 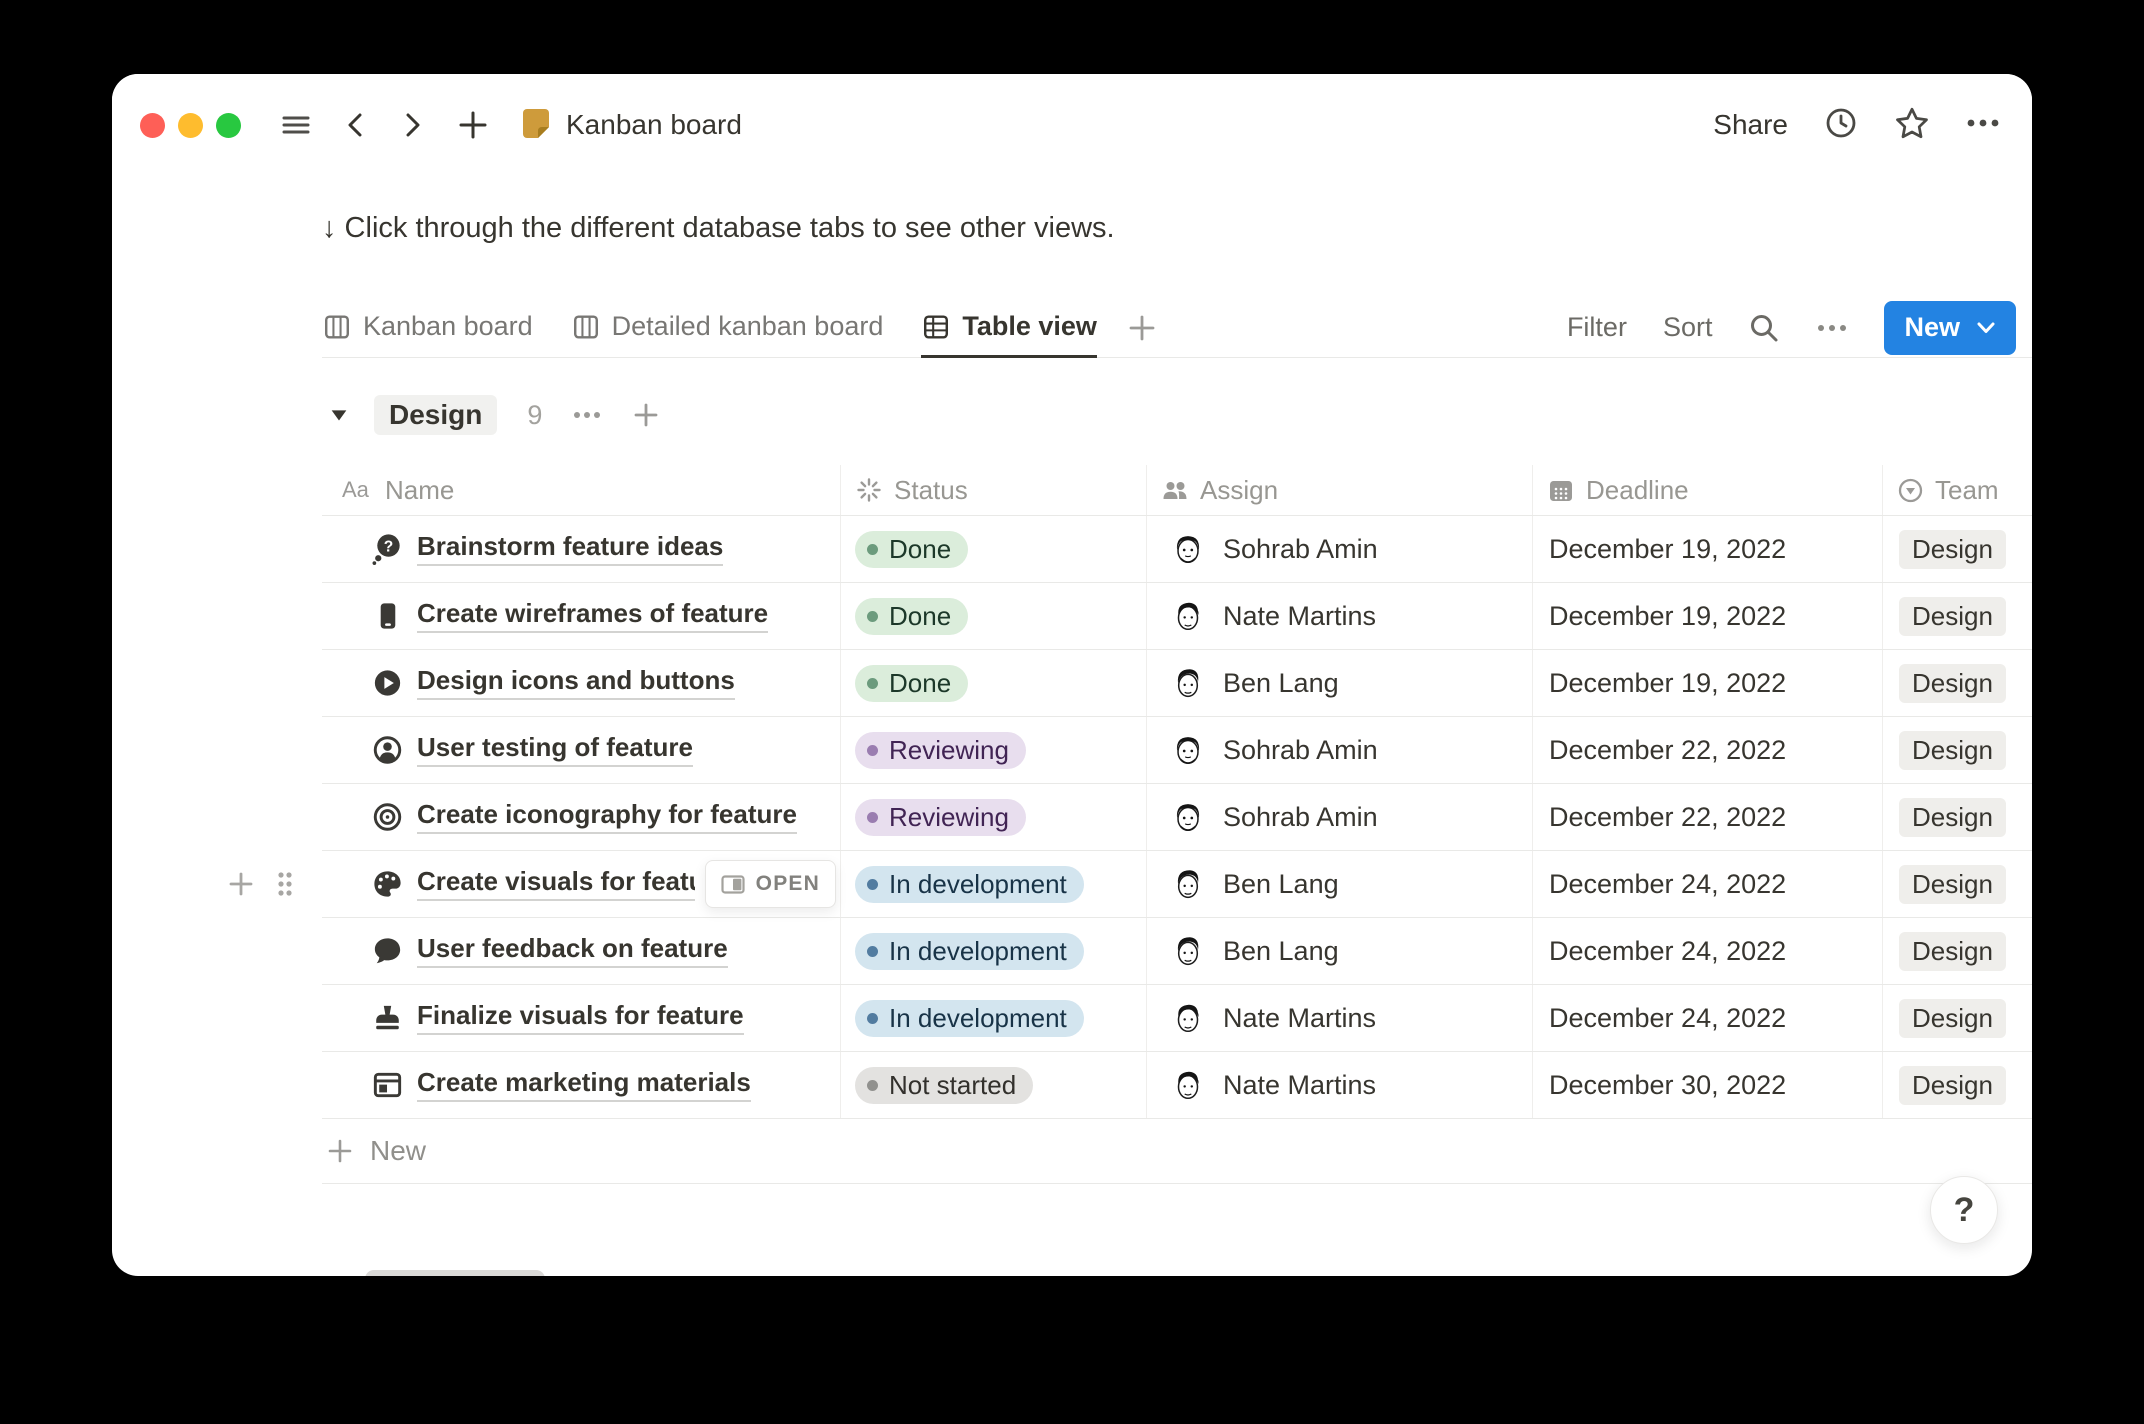 I want to click on open-button: OPEN, so click(x=770, y=884).